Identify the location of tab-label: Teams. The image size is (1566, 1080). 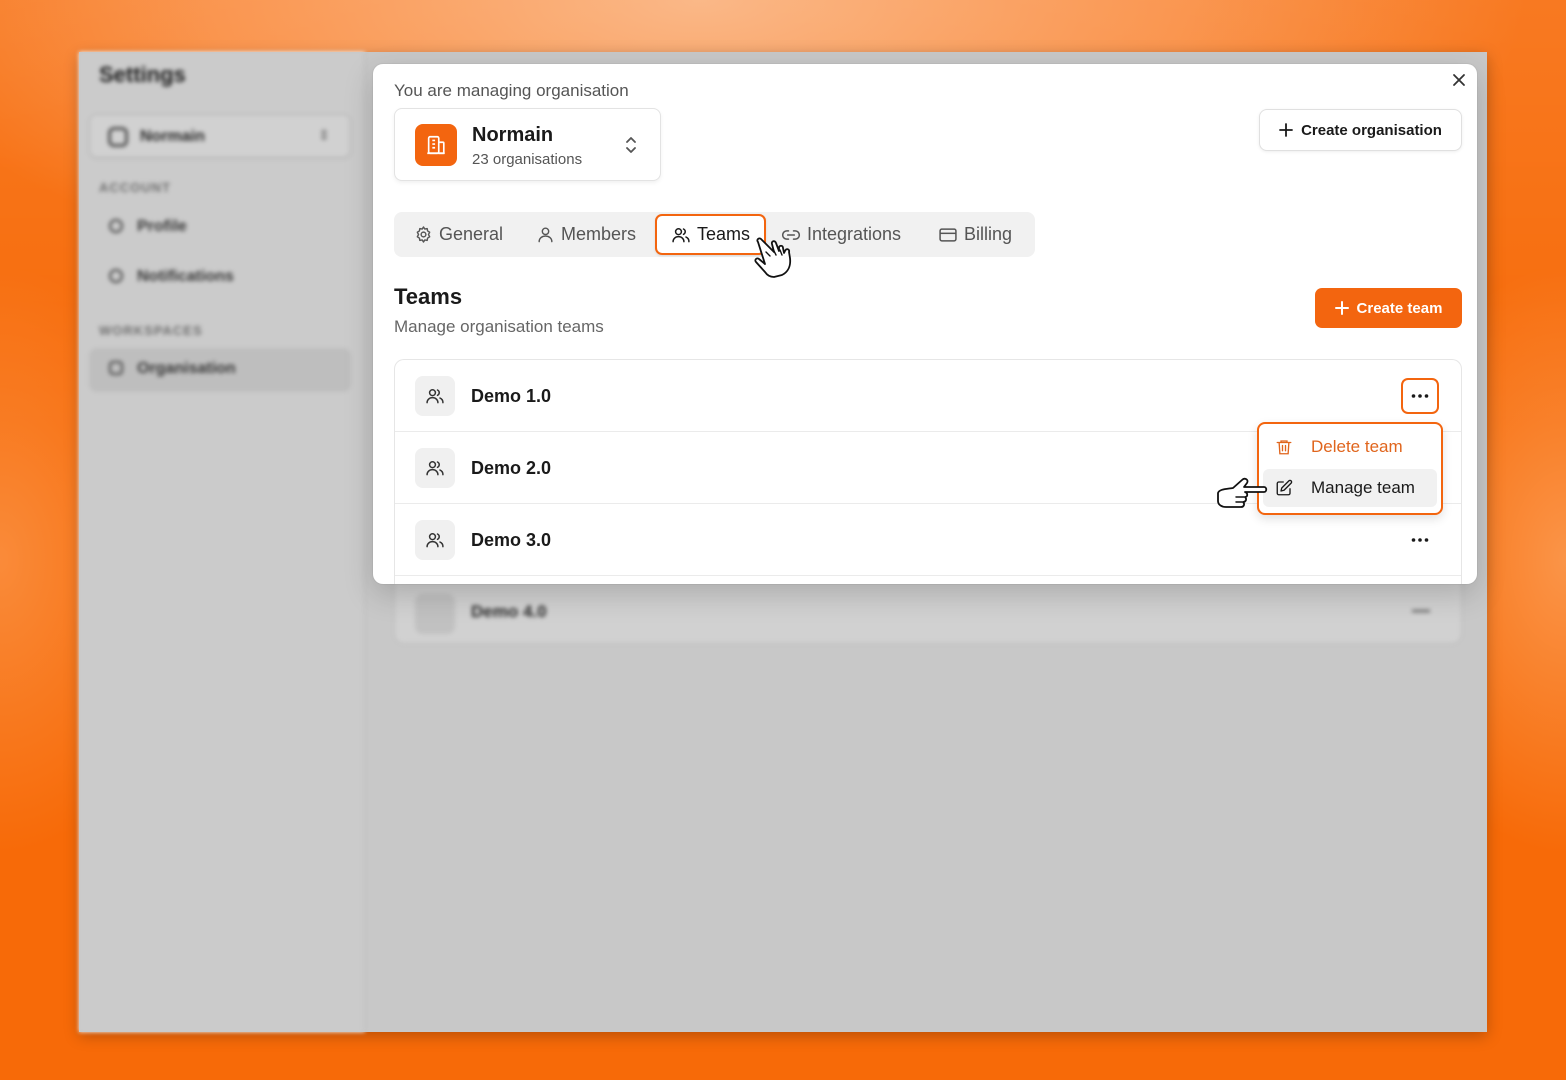
(724, 234).